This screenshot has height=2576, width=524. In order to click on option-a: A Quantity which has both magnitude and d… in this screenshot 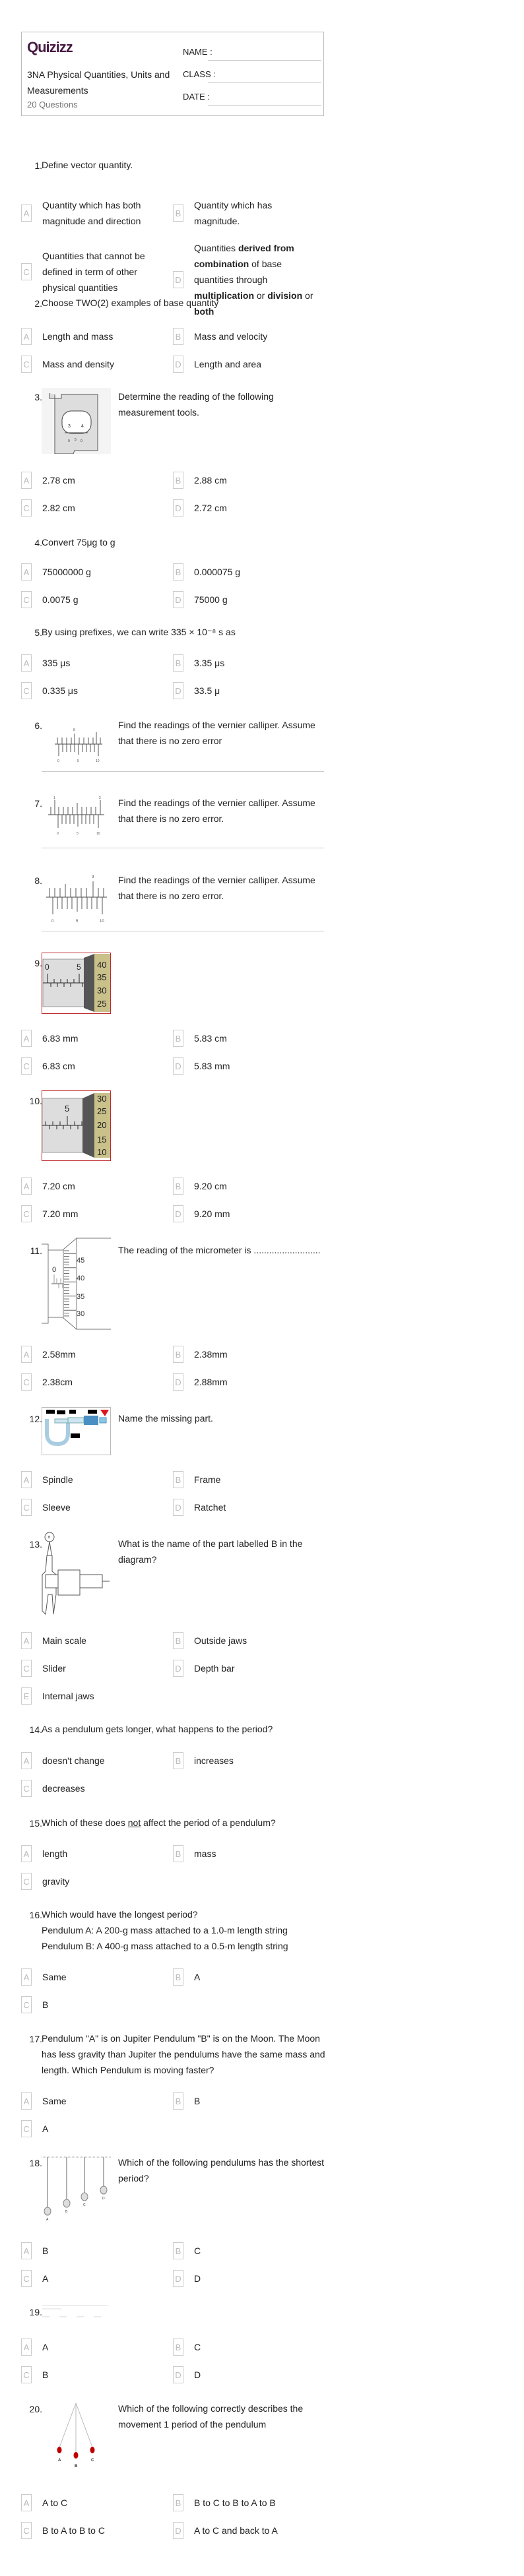, I will do `click(94, 213)`.